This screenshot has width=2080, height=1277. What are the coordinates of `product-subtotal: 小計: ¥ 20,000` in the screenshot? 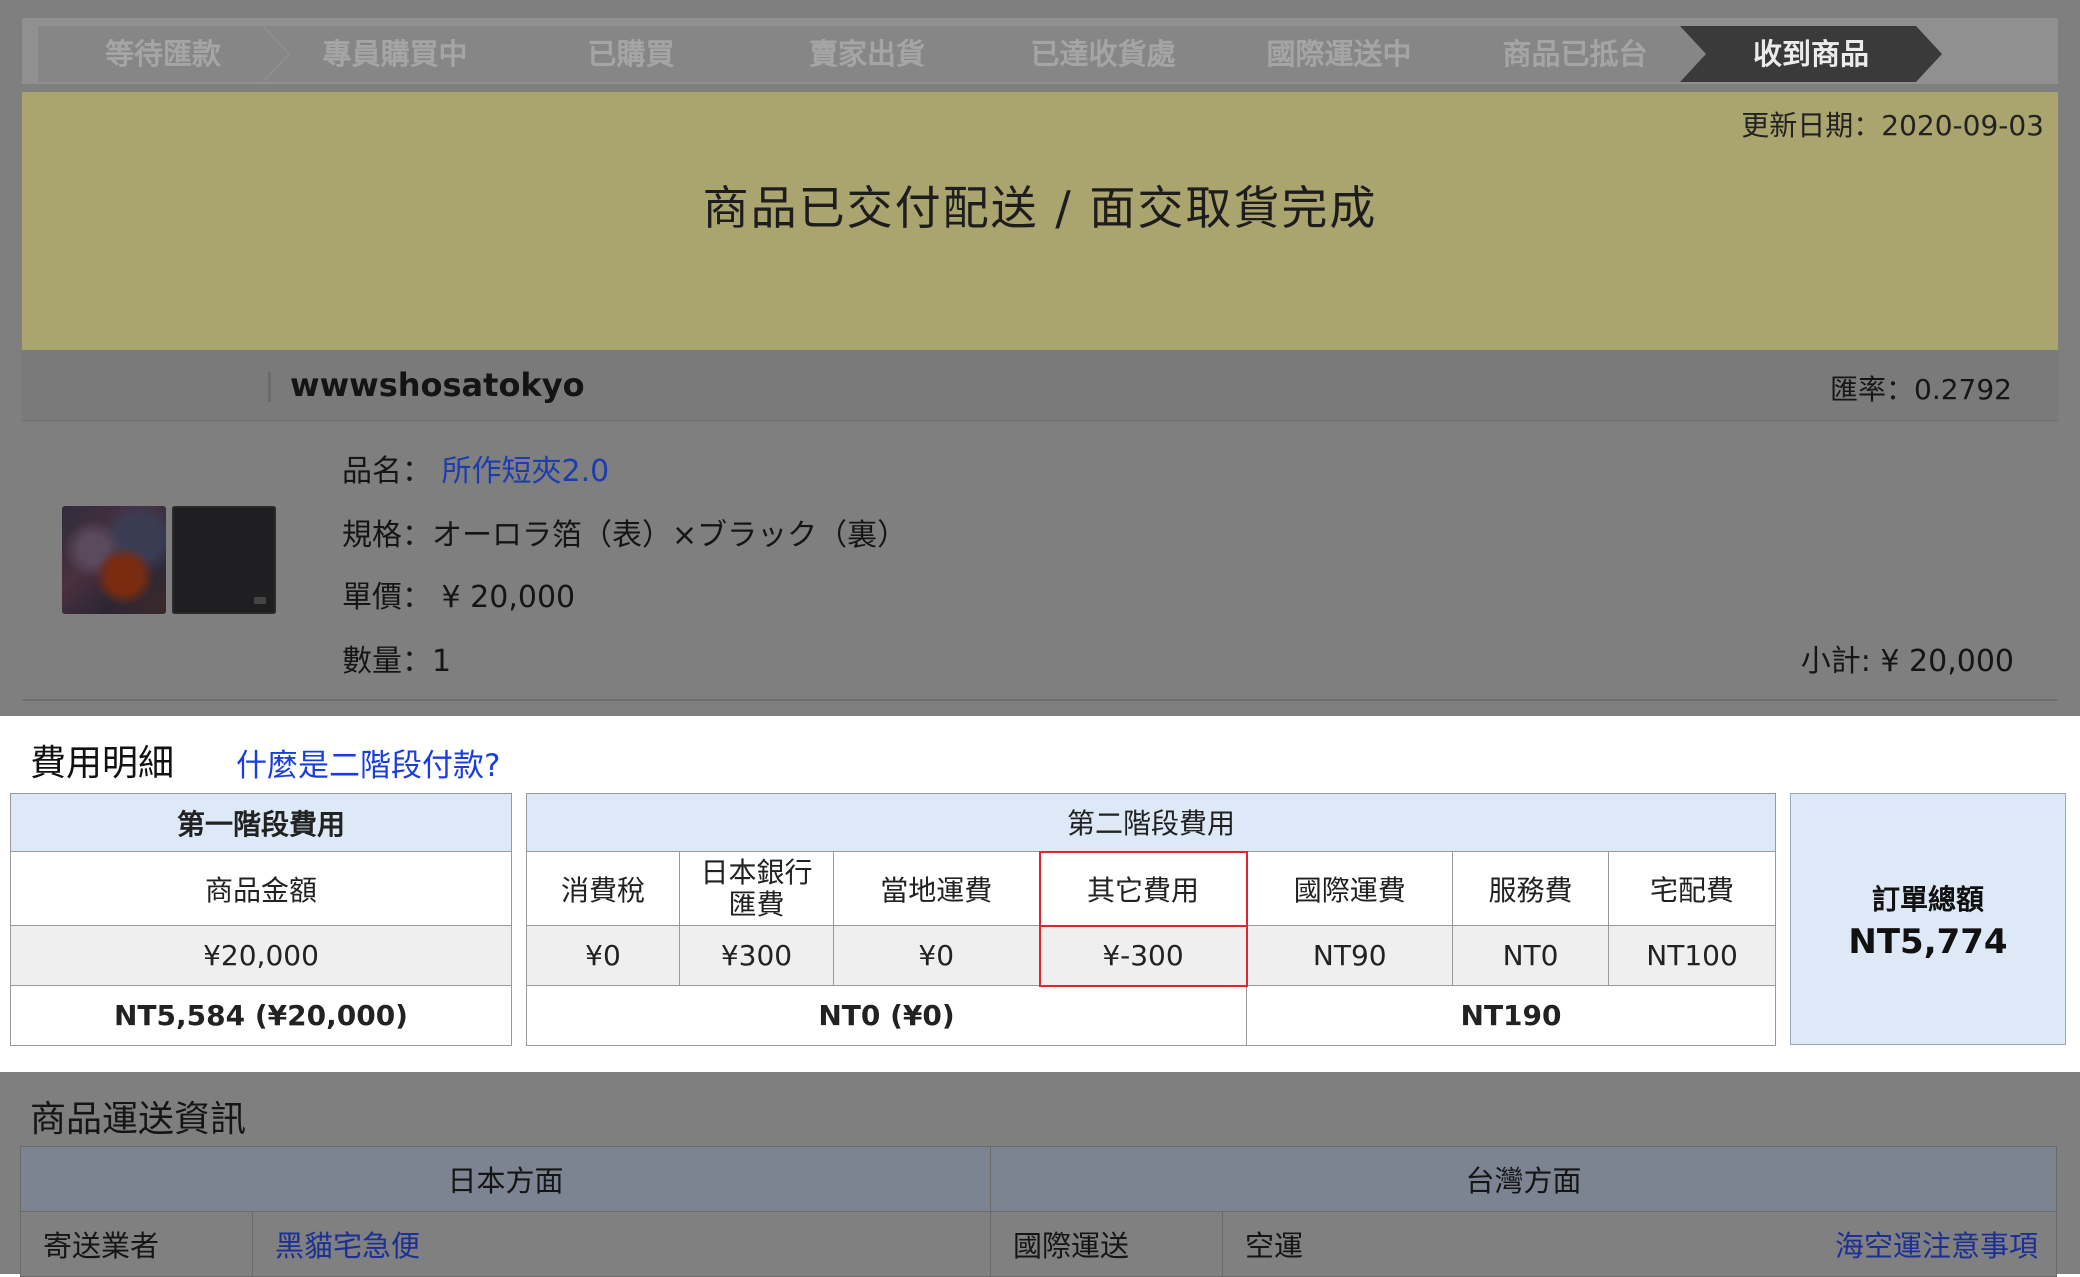 It's located at (1907, 661).